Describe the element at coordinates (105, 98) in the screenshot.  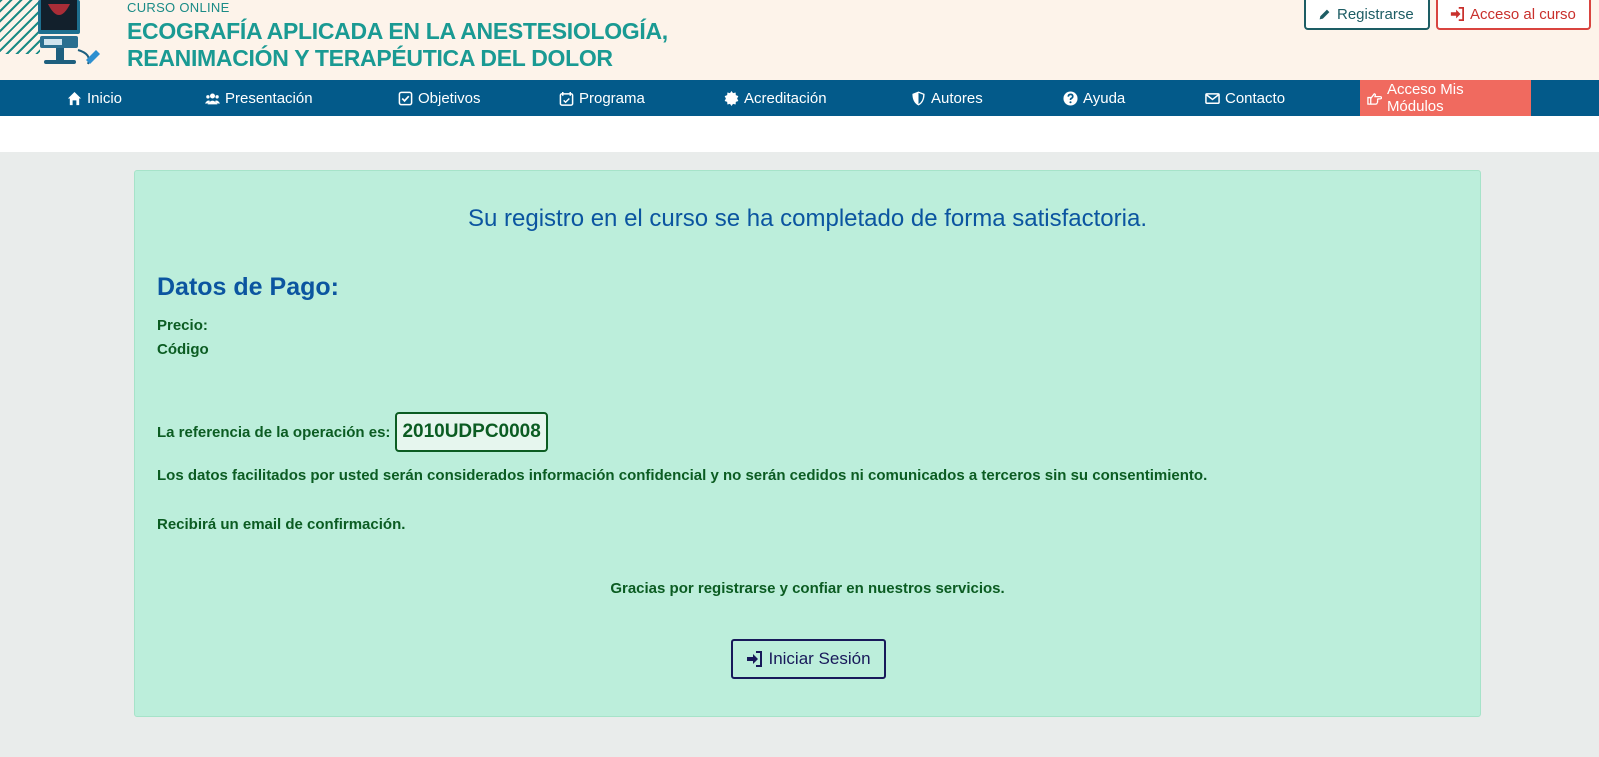
I see `nav-item-label: Inicio` at that location.